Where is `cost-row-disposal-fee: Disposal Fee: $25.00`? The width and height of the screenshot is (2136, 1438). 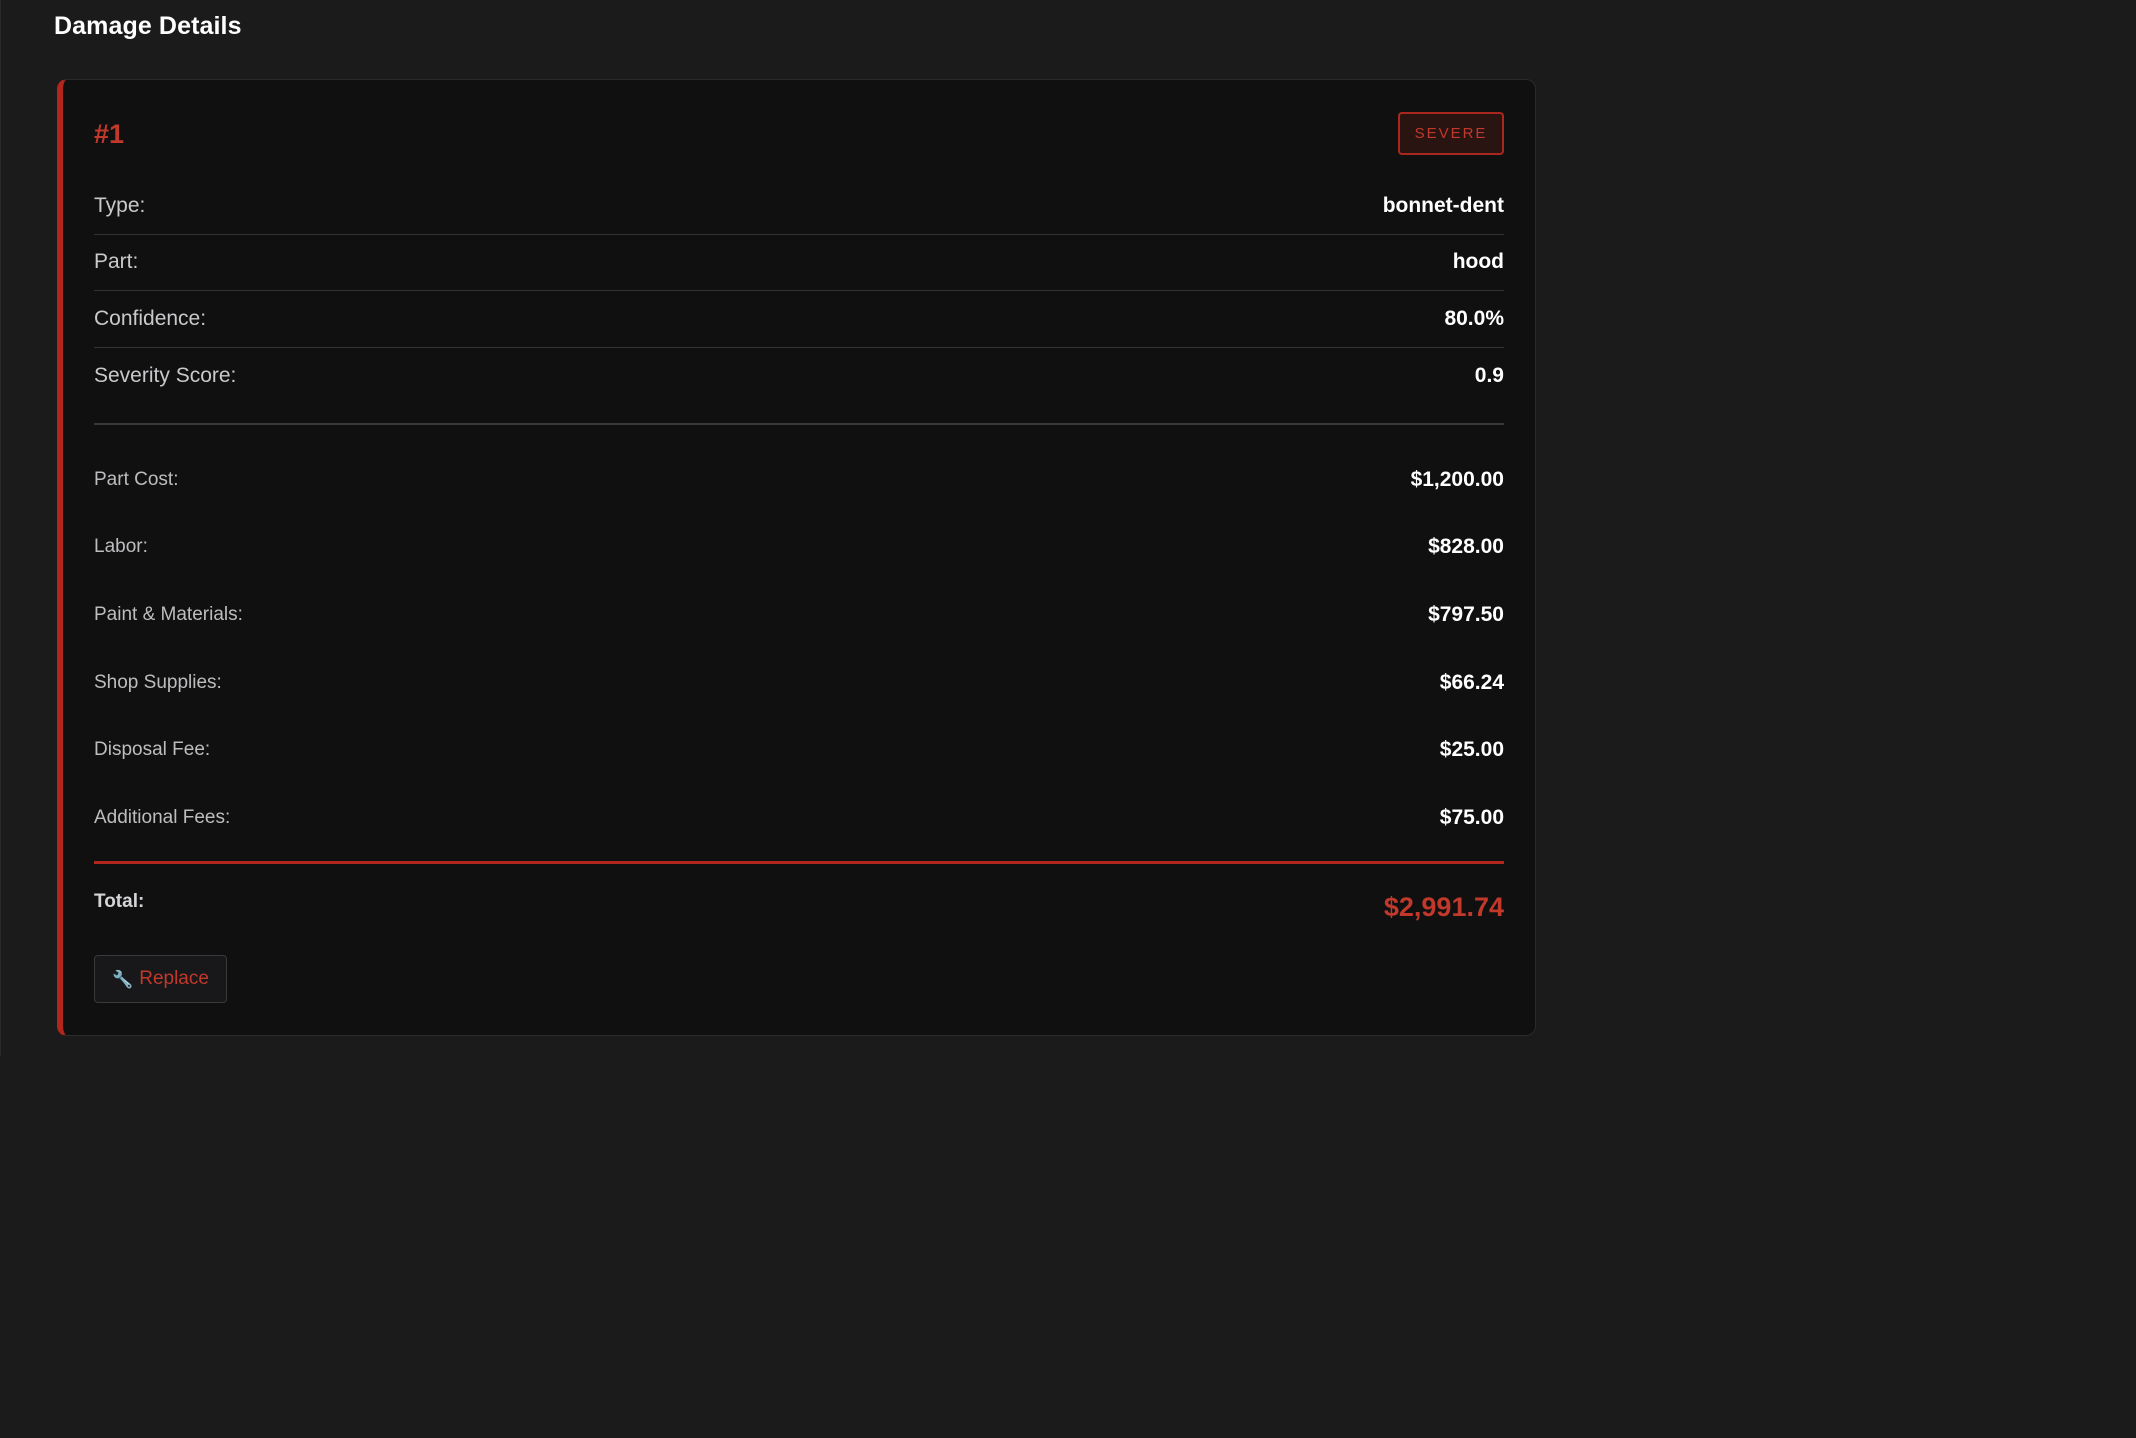 cost-row-disposal-fee: Disposal Fee: $25.00 is located at coordinates (799, 750).